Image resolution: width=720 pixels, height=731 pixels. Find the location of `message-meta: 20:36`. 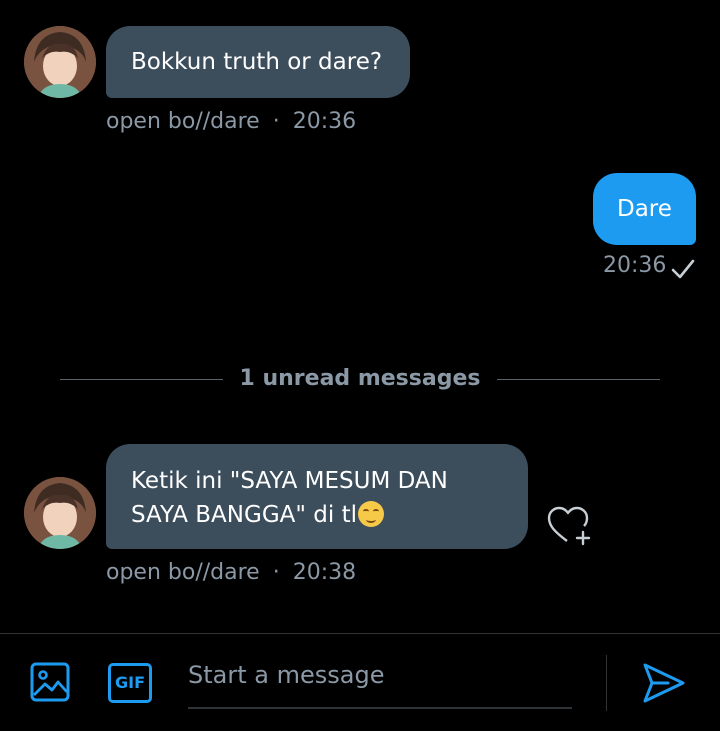

message-meta: 20:36 is located at coordinates (634, 265).